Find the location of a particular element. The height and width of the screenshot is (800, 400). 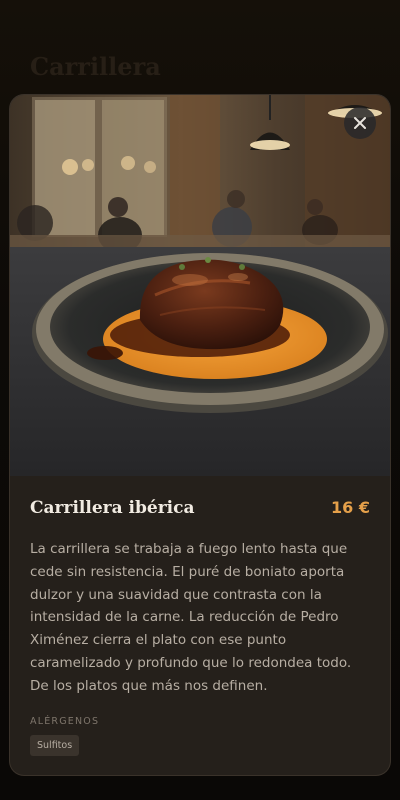

title-row: Carrillera ibérica 16 € is located at coordinates (200, 508).